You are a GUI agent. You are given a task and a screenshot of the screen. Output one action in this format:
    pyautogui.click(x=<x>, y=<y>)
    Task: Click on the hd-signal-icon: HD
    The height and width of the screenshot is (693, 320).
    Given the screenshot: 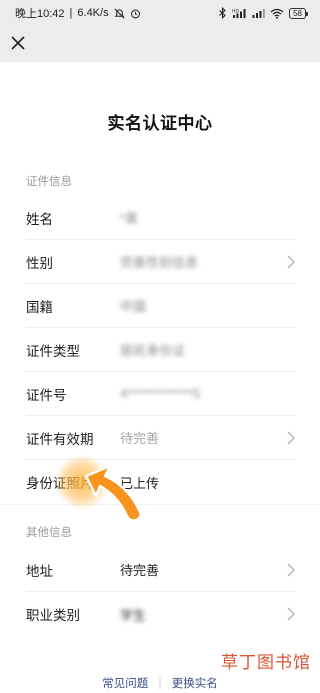 What is the action you would take?
    pyautogui.click(x=239, y=13)
    